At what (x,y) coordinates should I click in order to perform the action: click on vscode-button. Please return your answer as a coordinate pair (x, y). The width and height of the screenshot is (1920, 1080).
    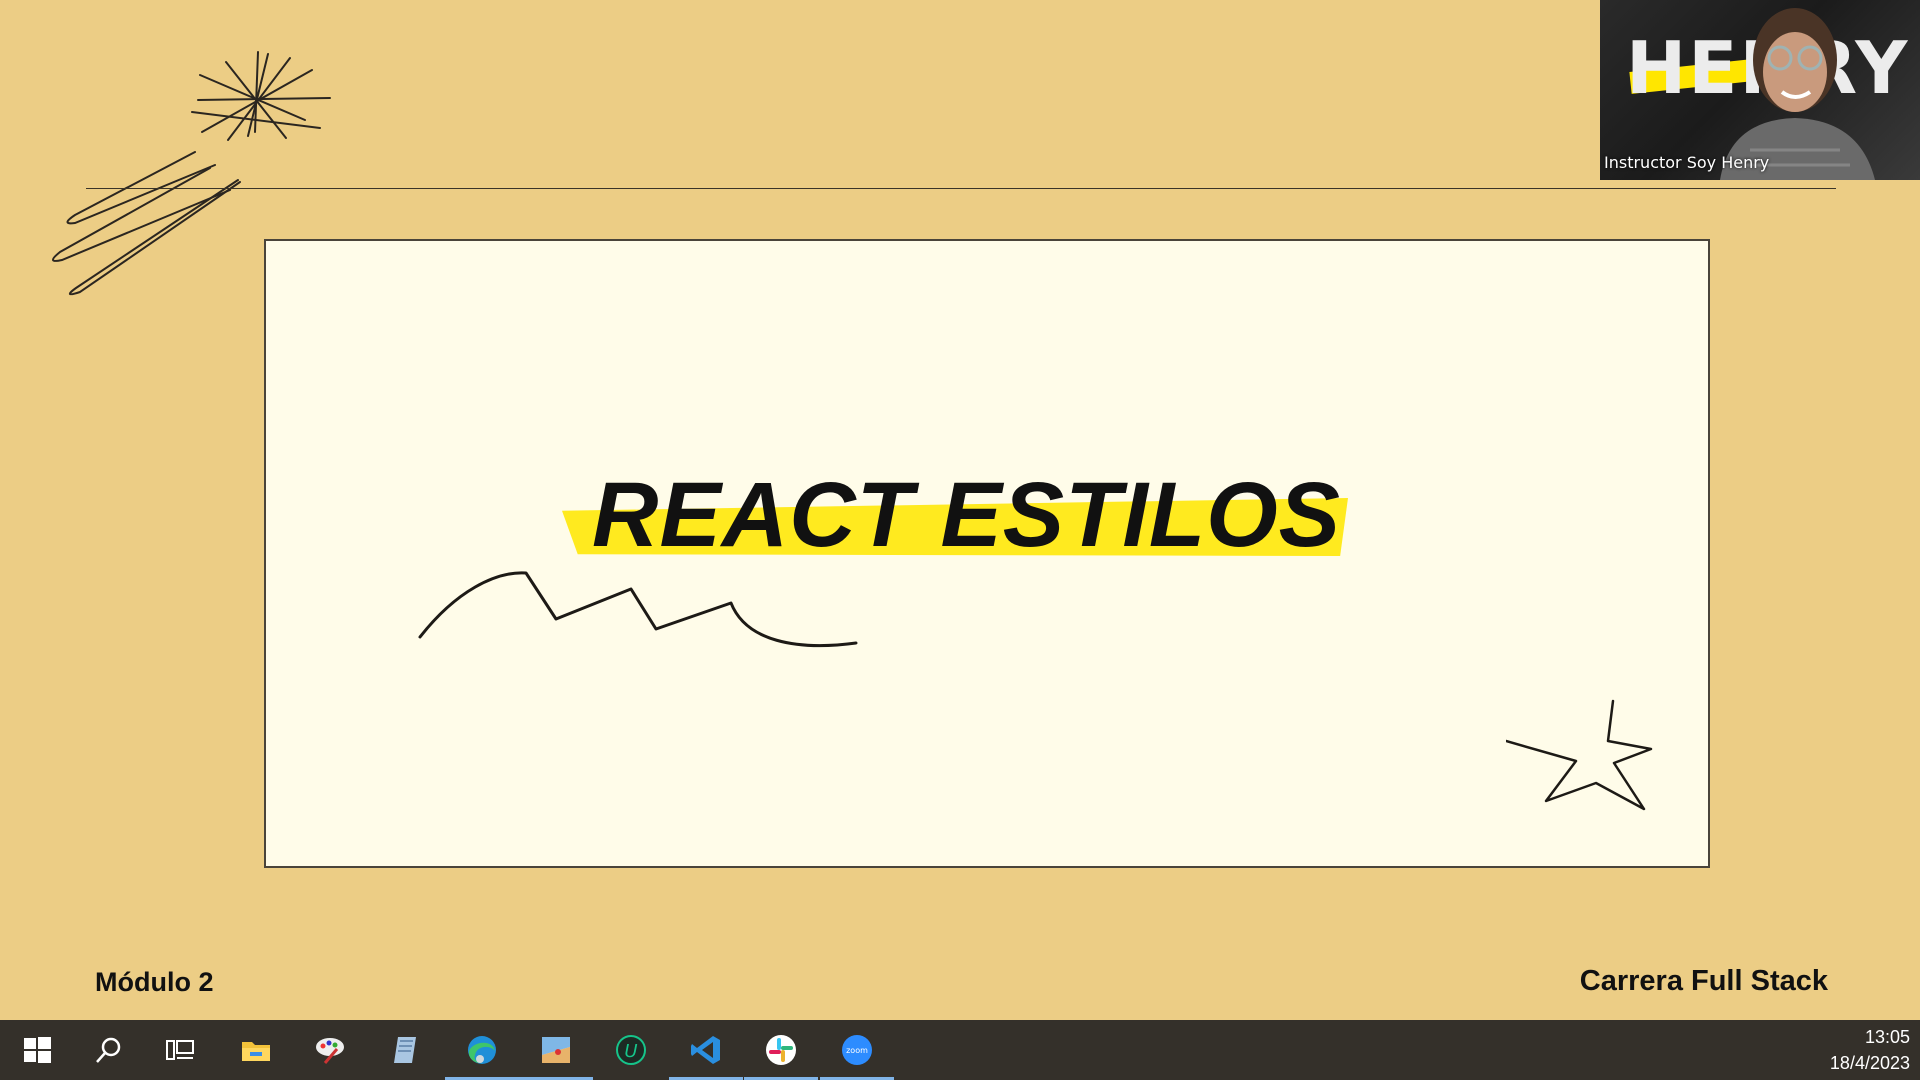
    Looking at the image, I should click on (706, 1050).